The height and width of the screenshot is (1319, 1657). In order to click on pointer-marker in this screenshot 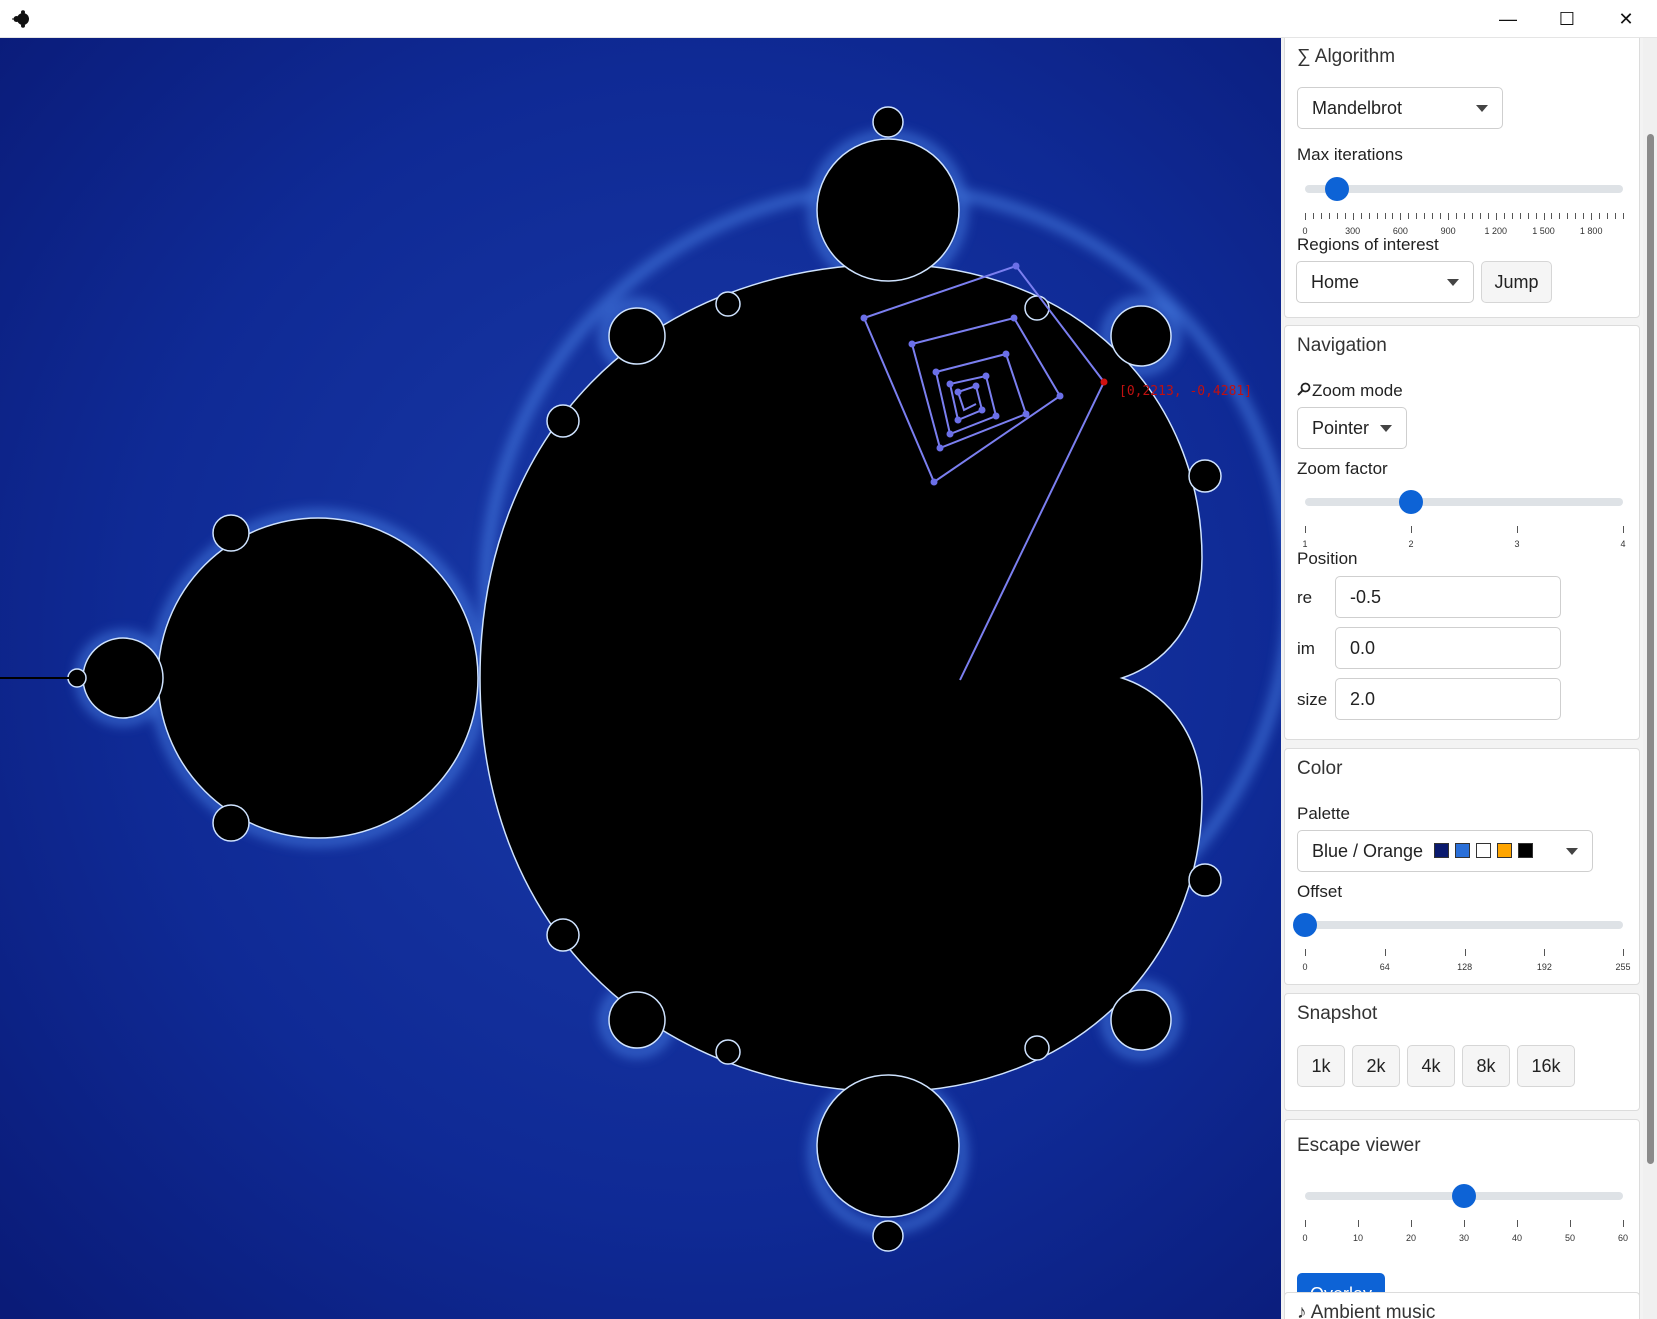, I will do `click(1104, 382)`.